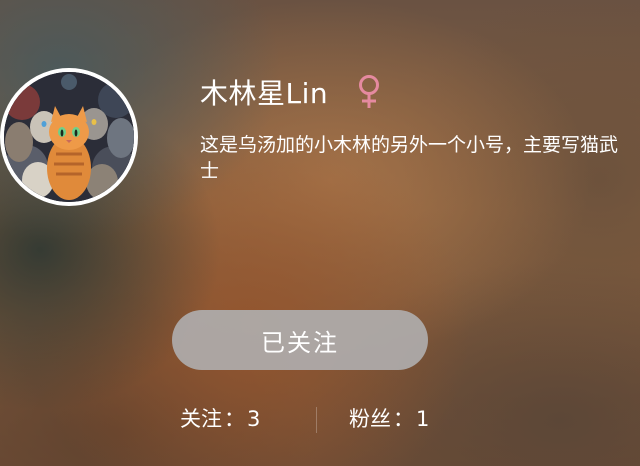 This screenshot has height=466, width=640. I want to click on profile-name-row: 木林星Lin, so click(291, 92).